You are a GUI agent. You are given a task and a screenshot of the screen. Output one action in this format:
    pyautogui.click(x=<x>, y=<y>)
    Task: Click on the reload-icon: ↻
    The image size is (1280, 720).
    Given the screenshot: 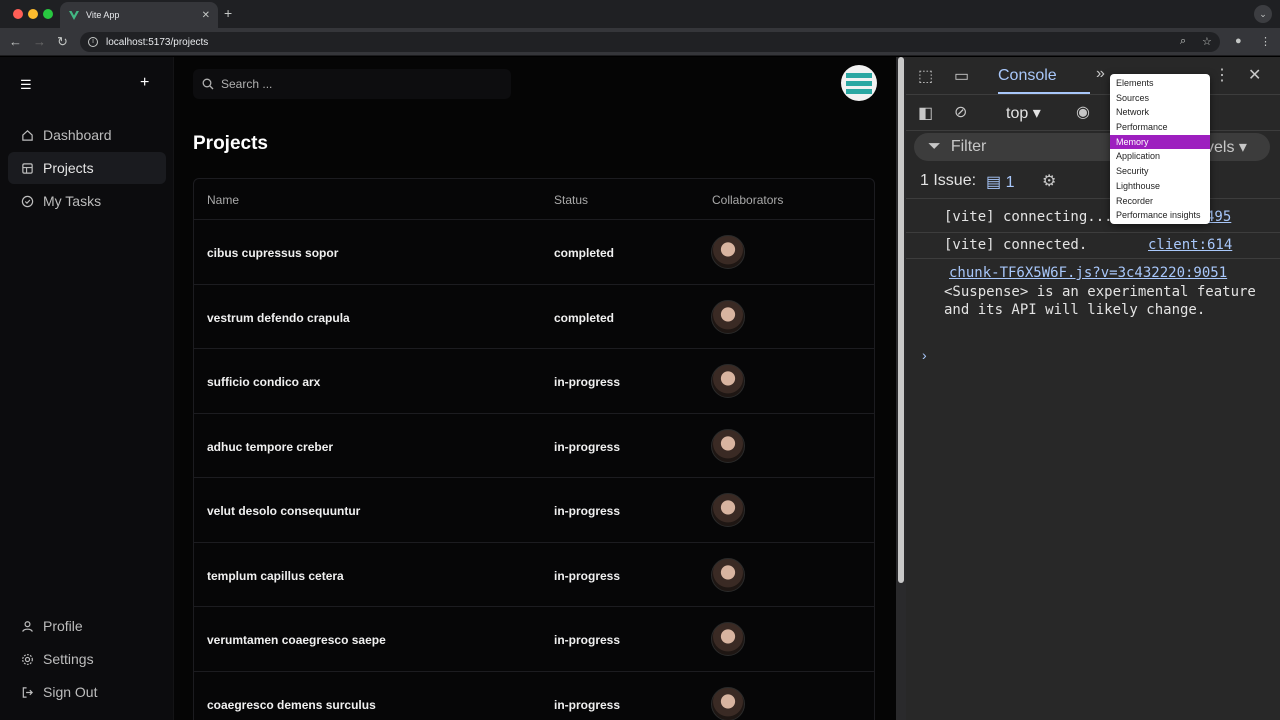 What is the action you would take?
    pyautogui.click(x=62, y=42)
    